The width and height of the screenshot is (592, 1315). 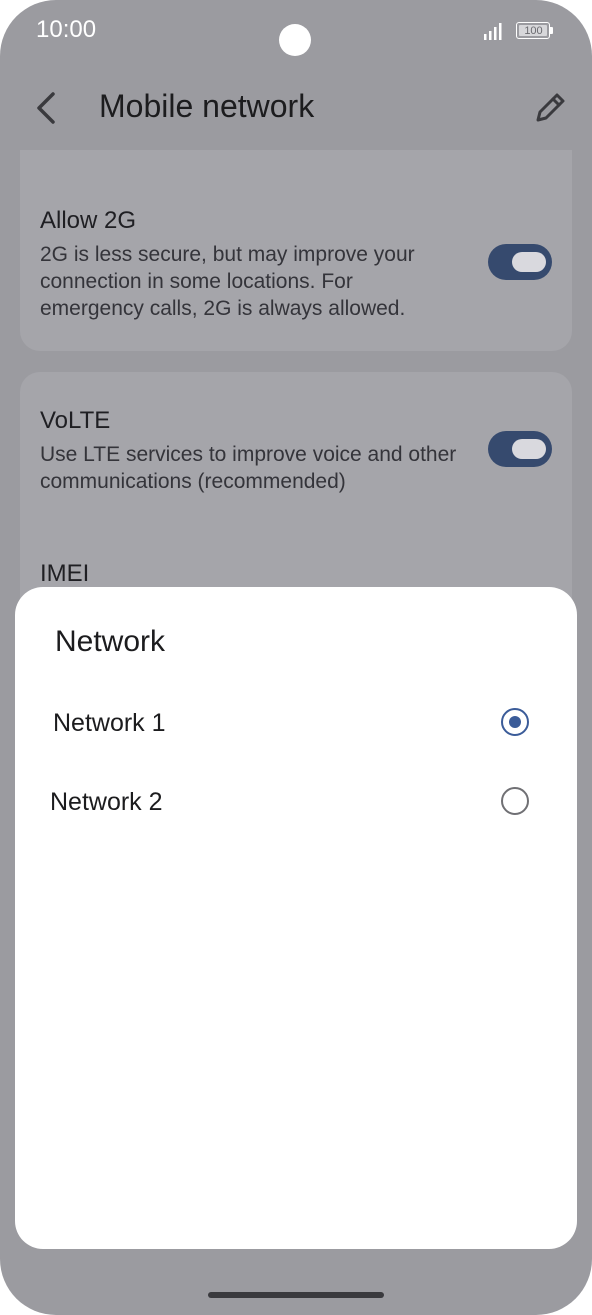 I want to click on chevron-left-icon, so click(x=46, y=108).